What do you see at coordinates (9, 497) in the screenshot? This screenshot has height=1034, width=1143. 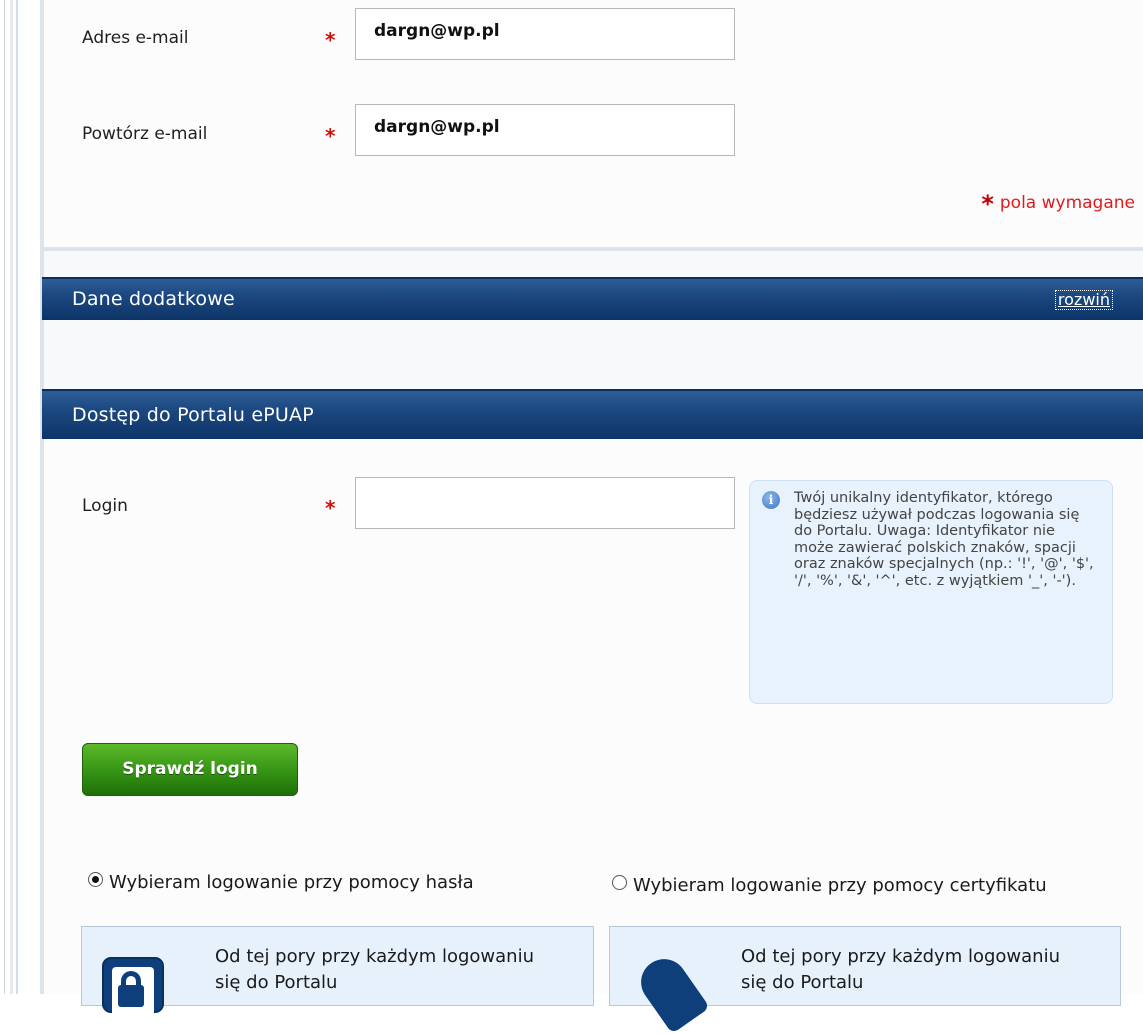 I see `page-left-rail` at bounding box center [9, 497].